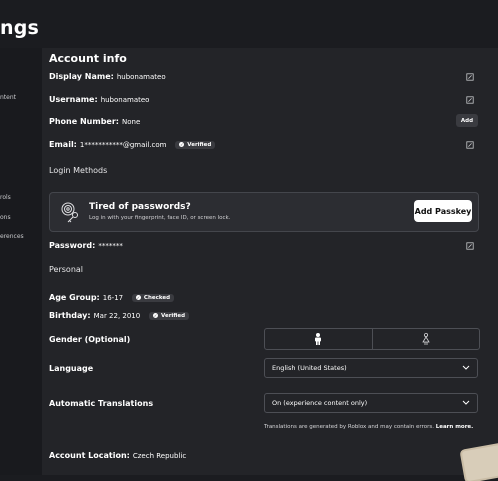 The image size is (498, 481). Describe the element at coordinates (99, 99) in the screenshot. I see `username-row: Username: hubonamateo` at that location.